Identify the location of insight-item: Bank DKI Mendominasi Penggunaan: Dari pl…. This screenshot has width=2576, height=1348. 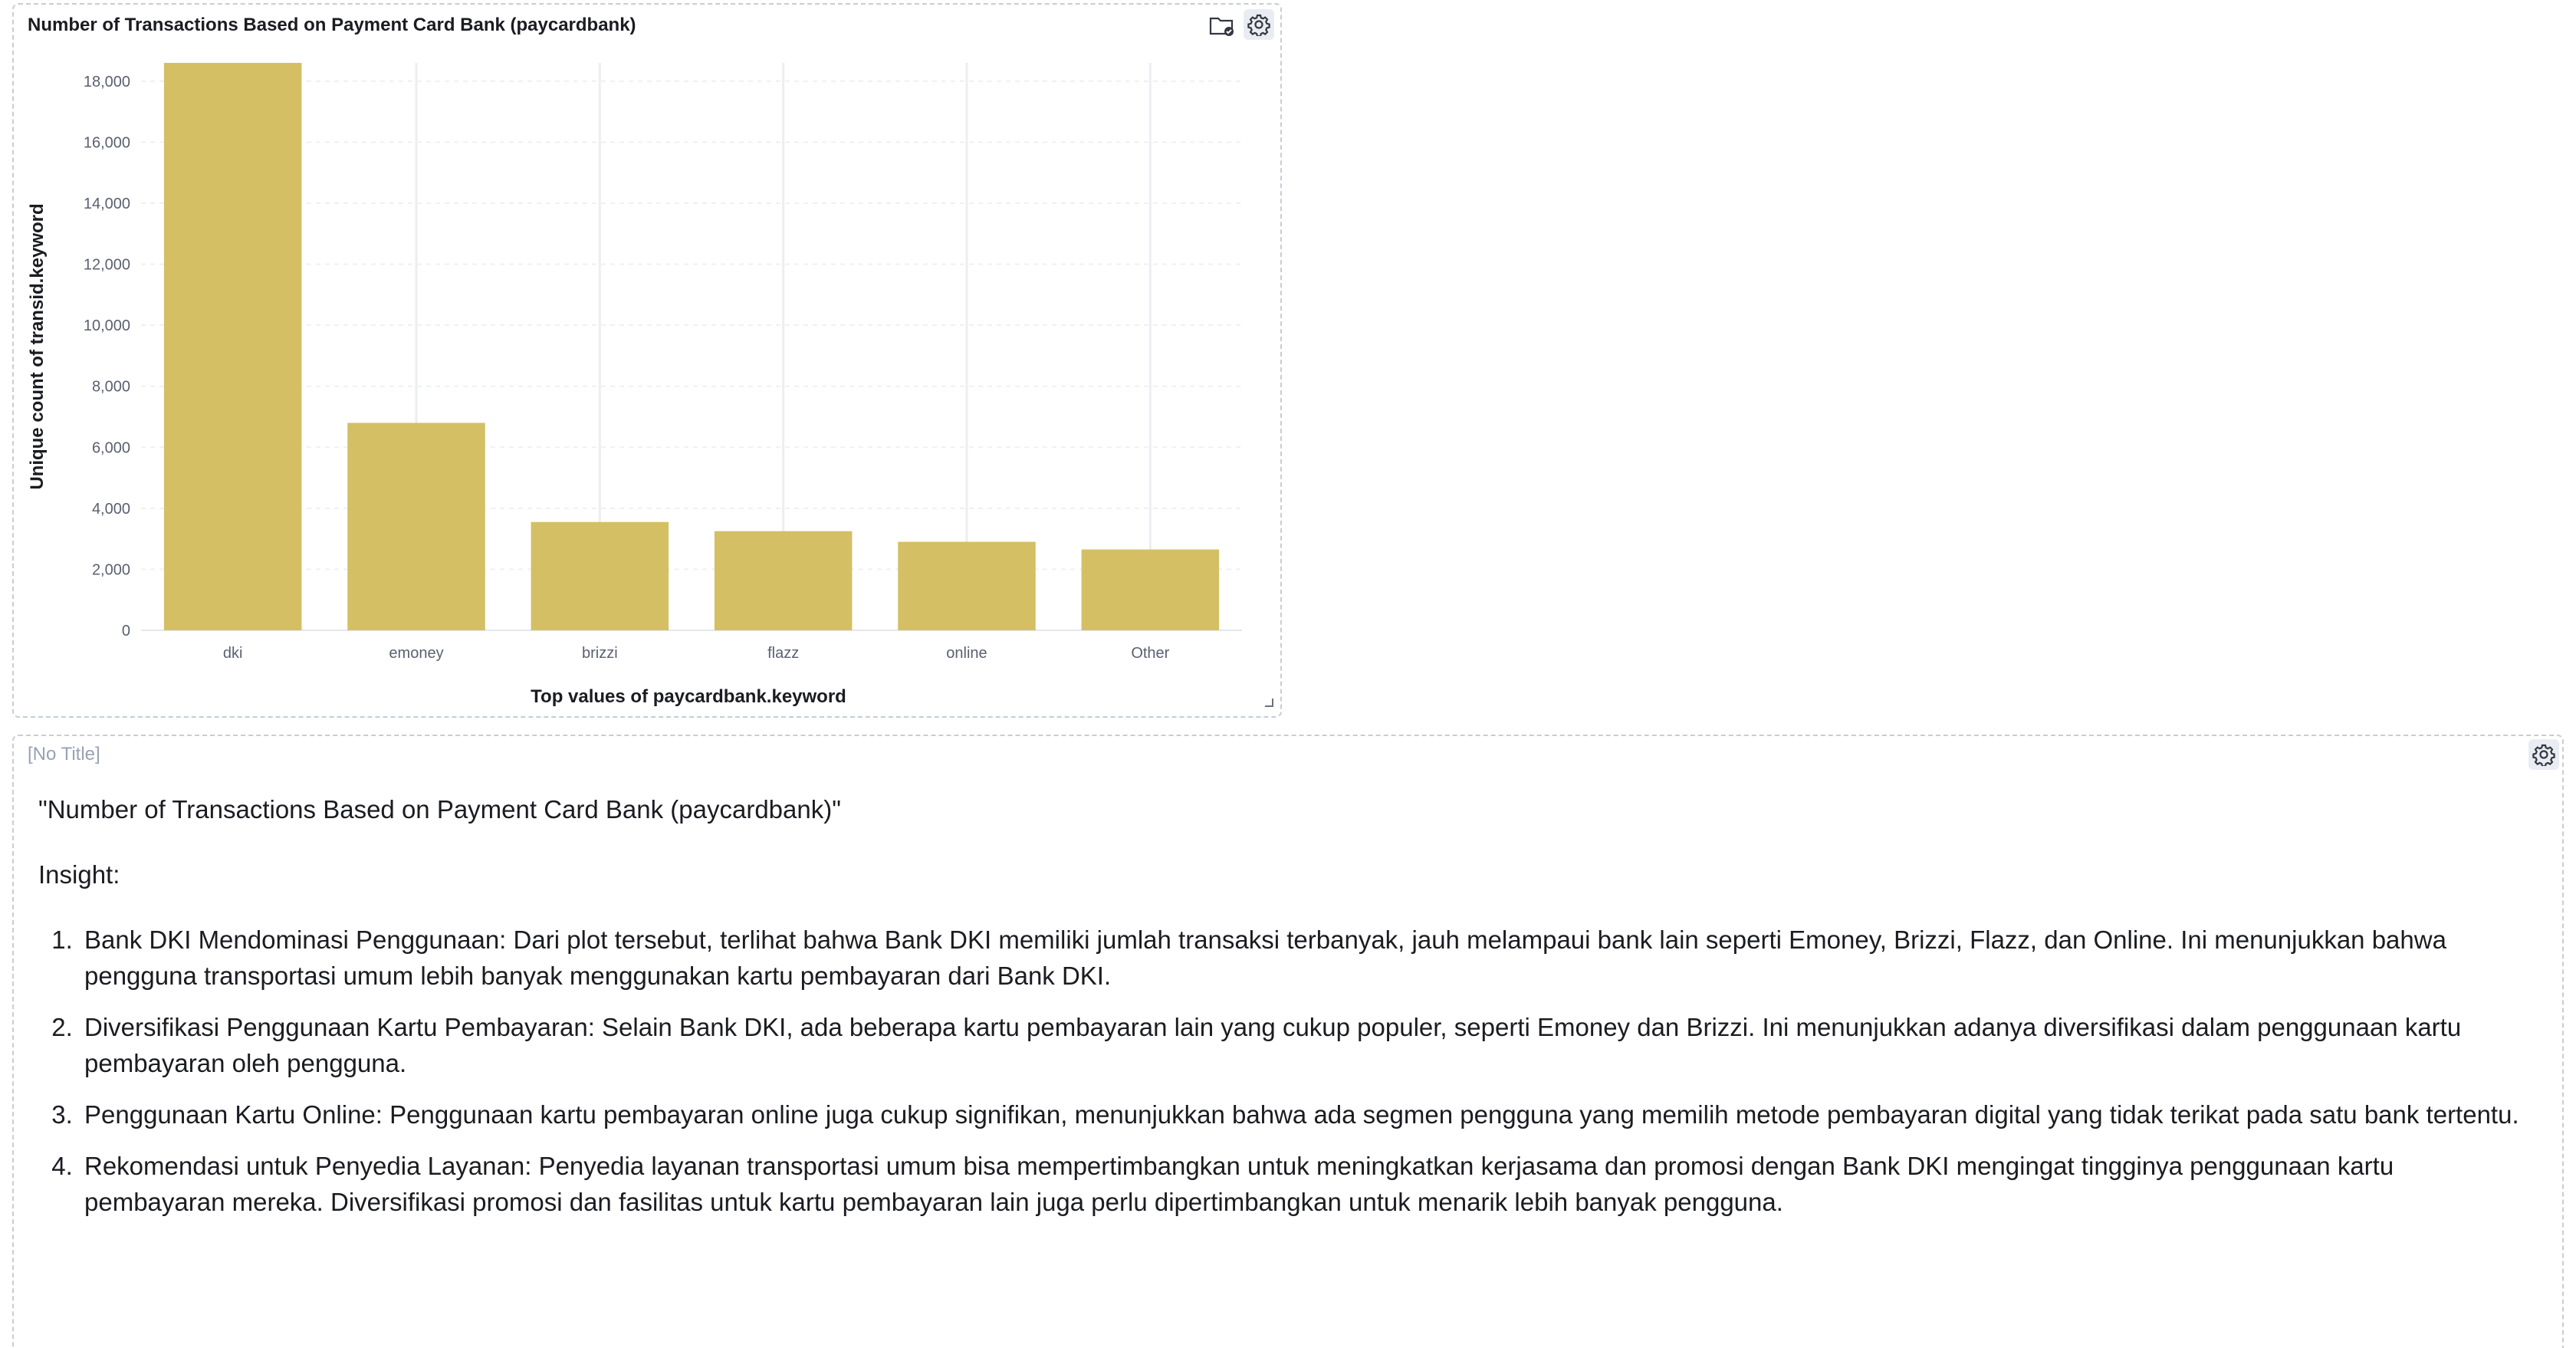
(1301, 958).